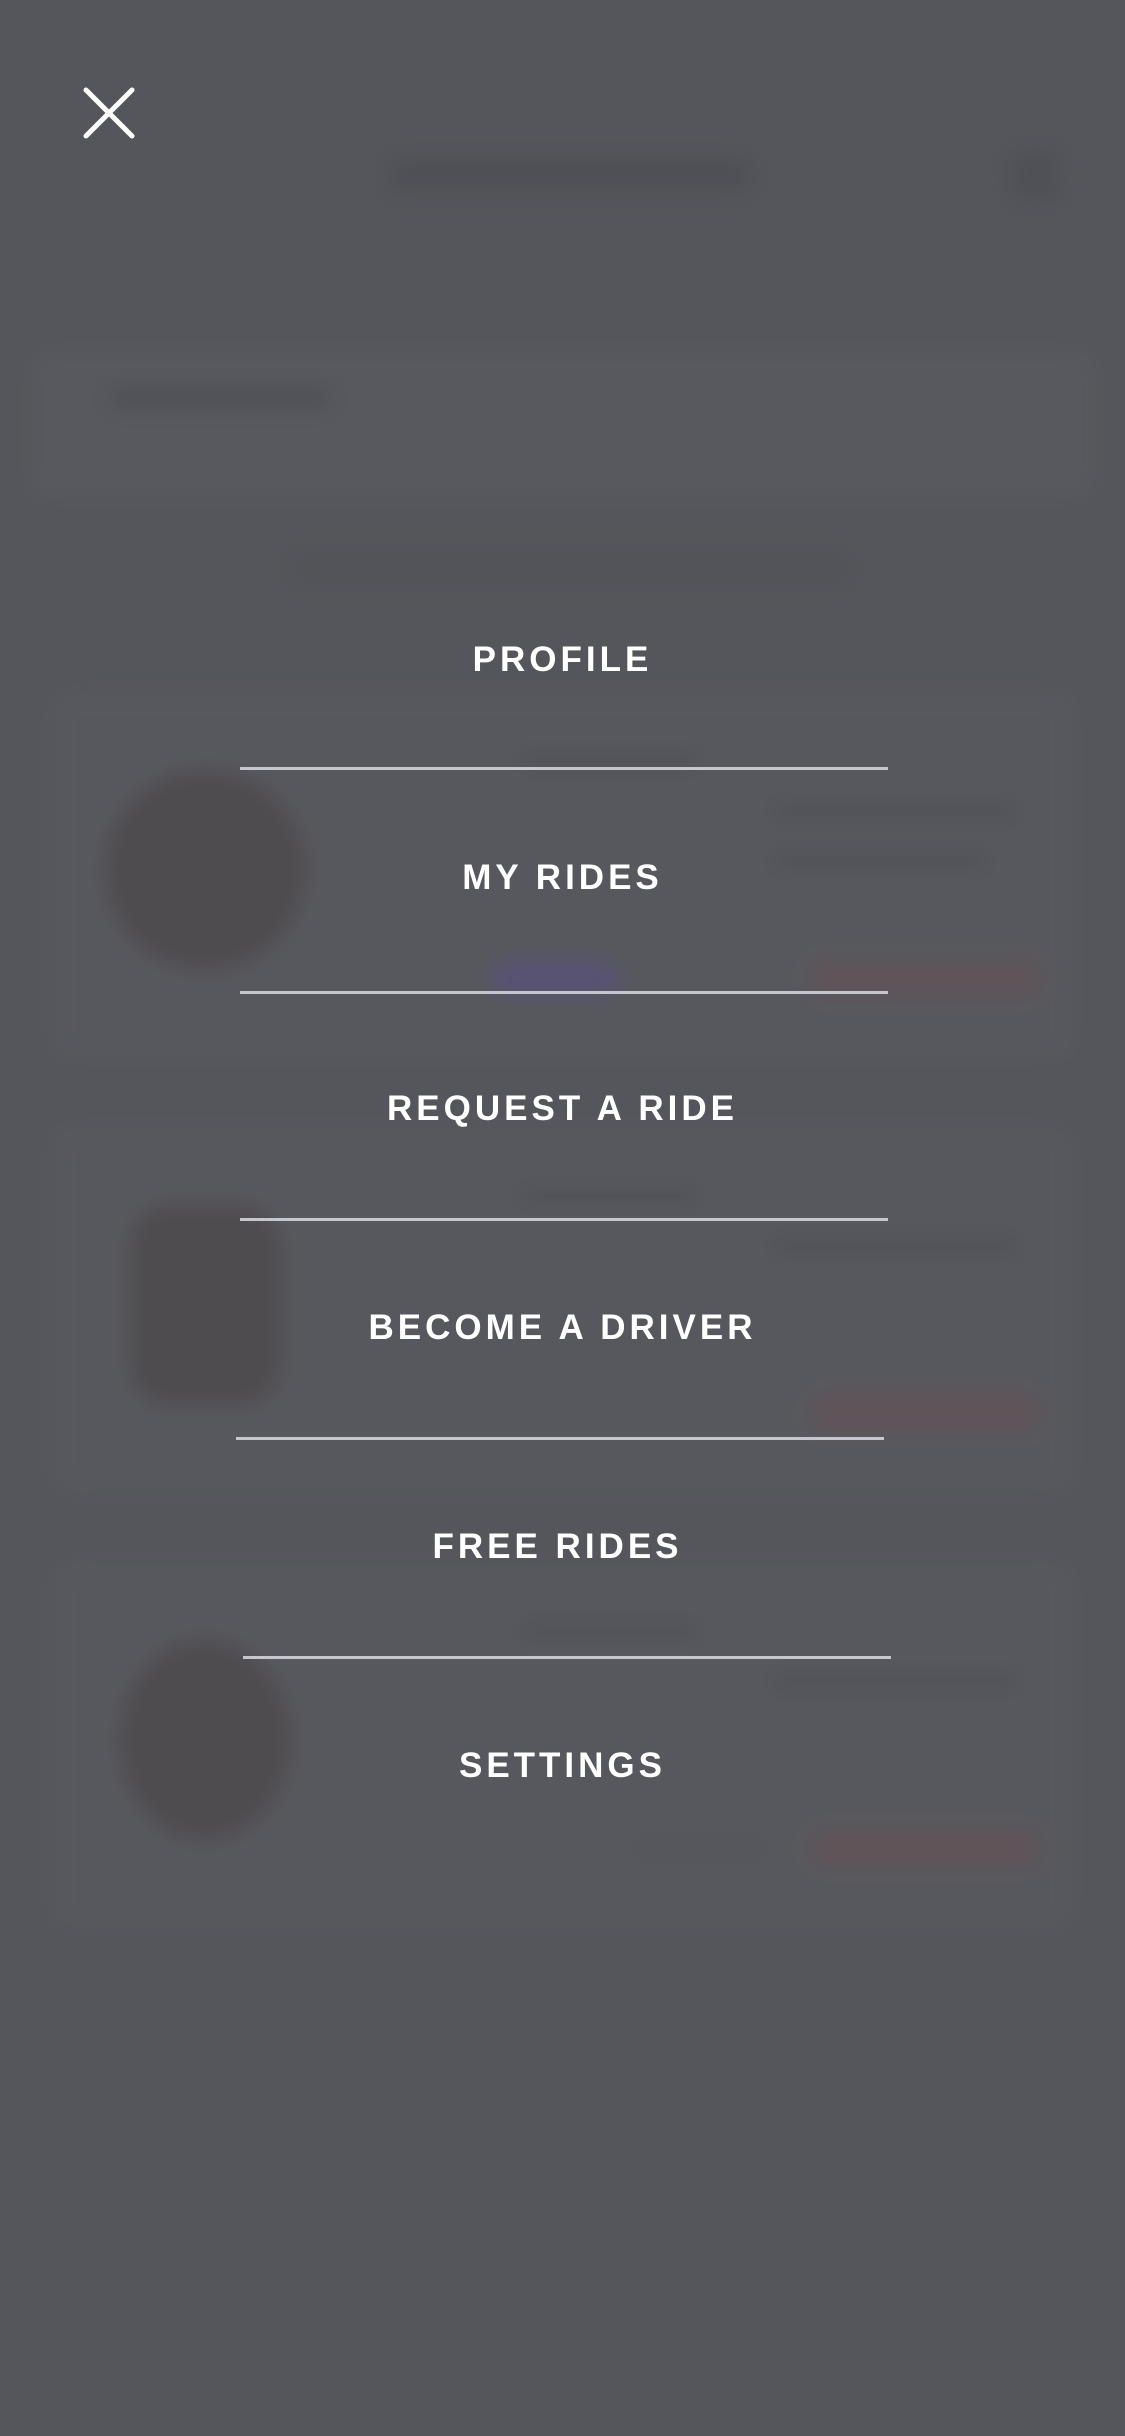 The width and height of the screenshot is (1125, 2436). I want to click on menu-item-label: MY RIDES, so click(562, 877).